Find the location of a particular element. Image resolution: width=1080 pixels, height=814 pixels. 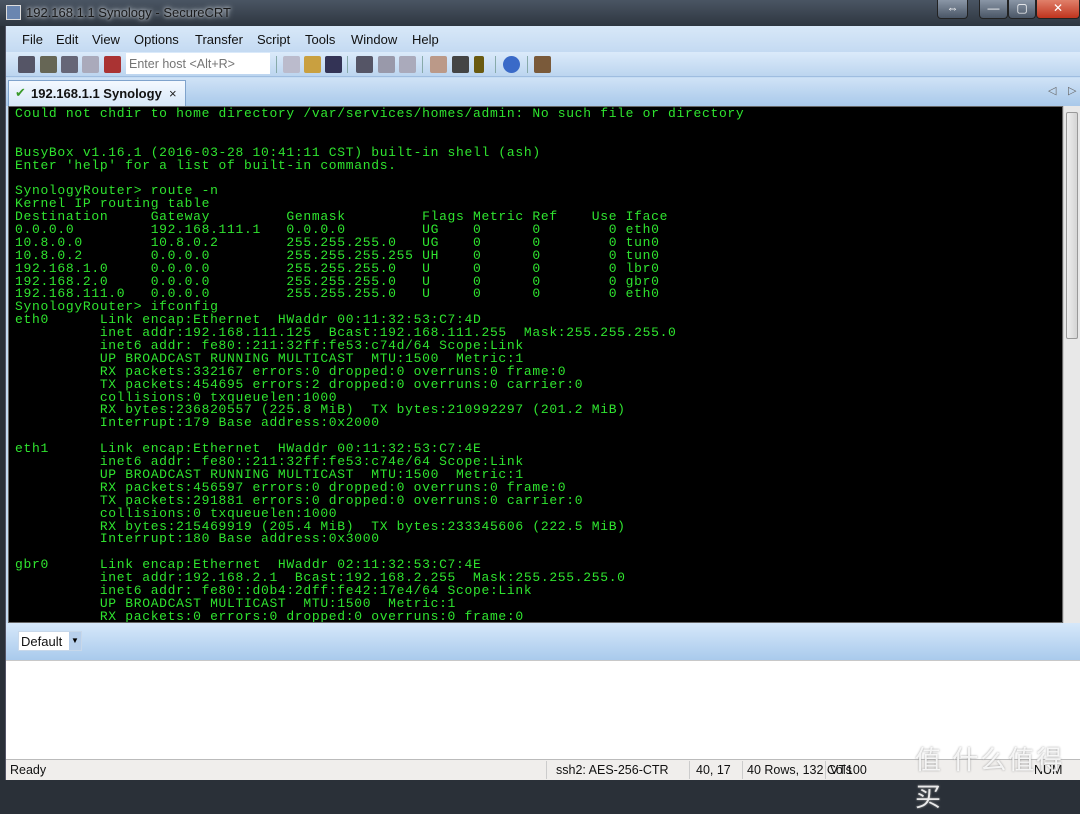

menu-transfer: Transfer is located at coordinates (219, 39).